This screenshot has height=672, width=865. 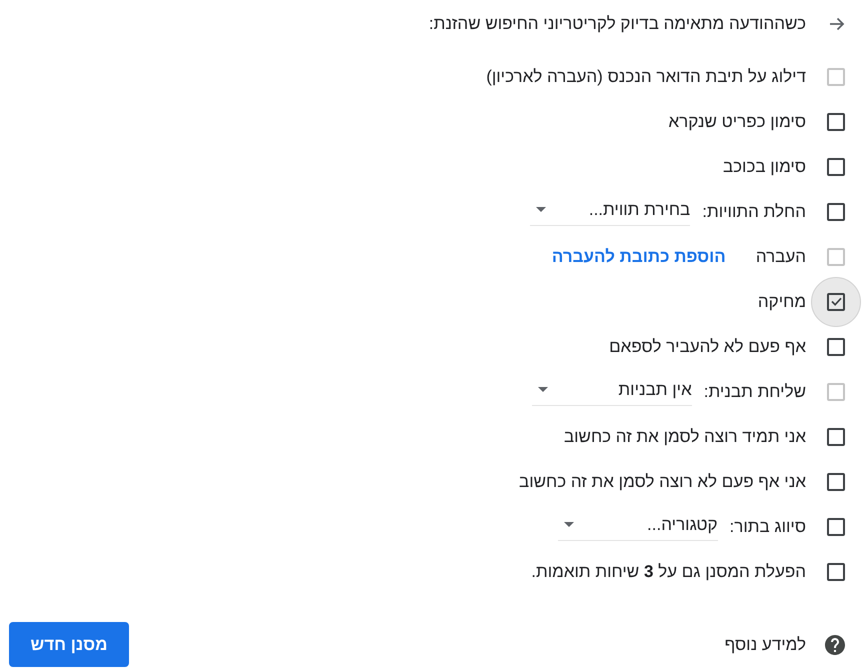 What do you see at coordinates (764, 166) in the screenshot?
I see `option-label: סימון בכוכב` at bounding box center [764, 166].